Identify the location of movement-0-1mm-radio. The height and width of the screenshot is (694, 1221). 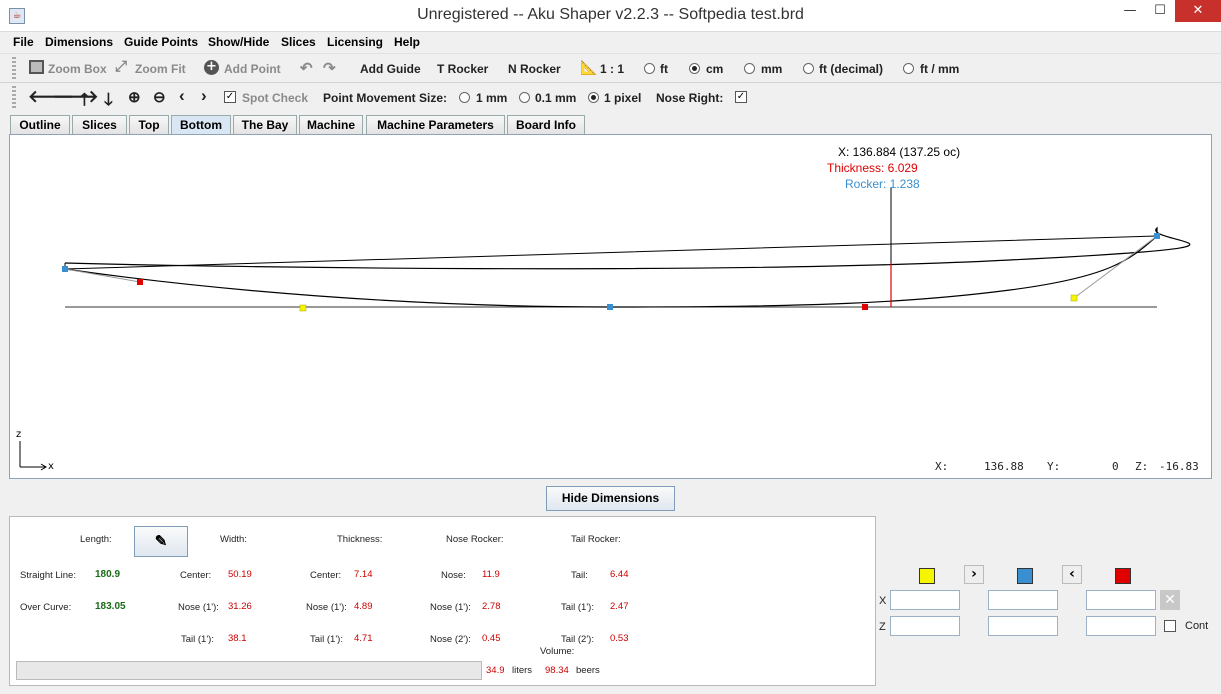
(524, 97).